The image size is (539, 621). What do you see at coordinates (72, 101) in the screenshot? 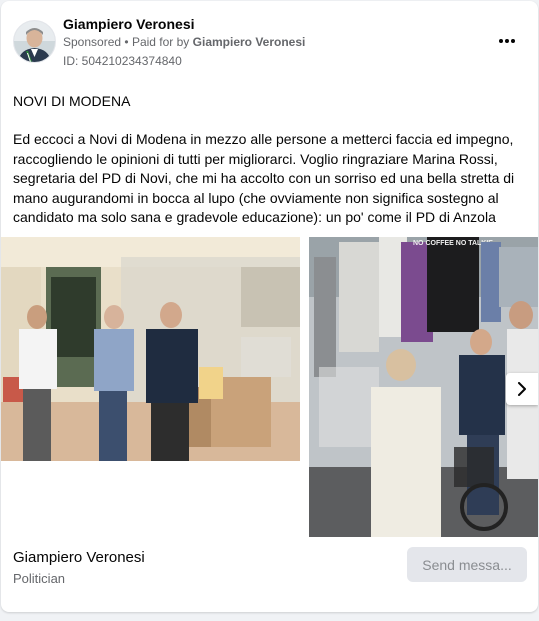
I see `post-headline: NOVI DI MODENA` at bounding box center [72, 101].